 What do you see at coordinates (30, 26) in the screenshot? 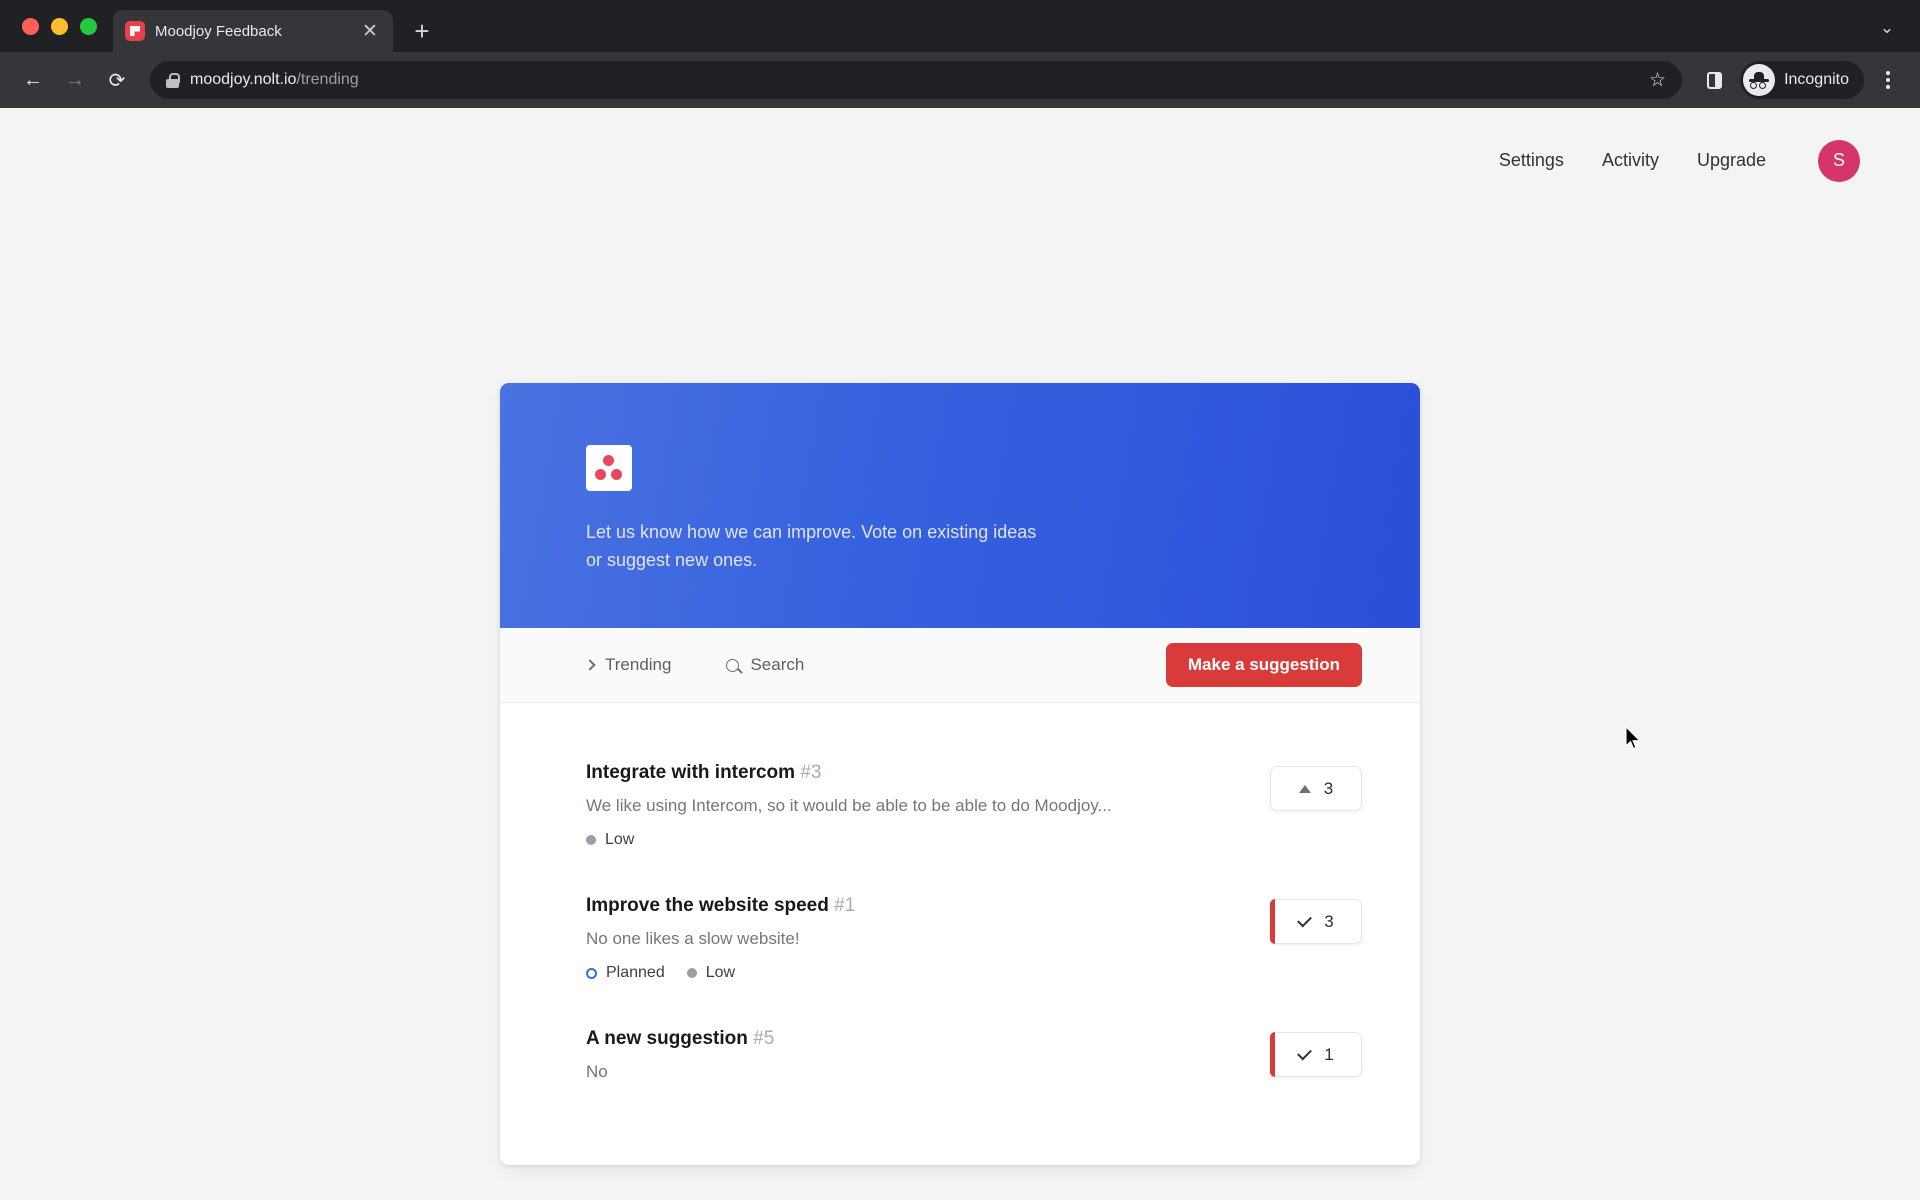
I see `close-window-button` at bounding box center [30, 26].